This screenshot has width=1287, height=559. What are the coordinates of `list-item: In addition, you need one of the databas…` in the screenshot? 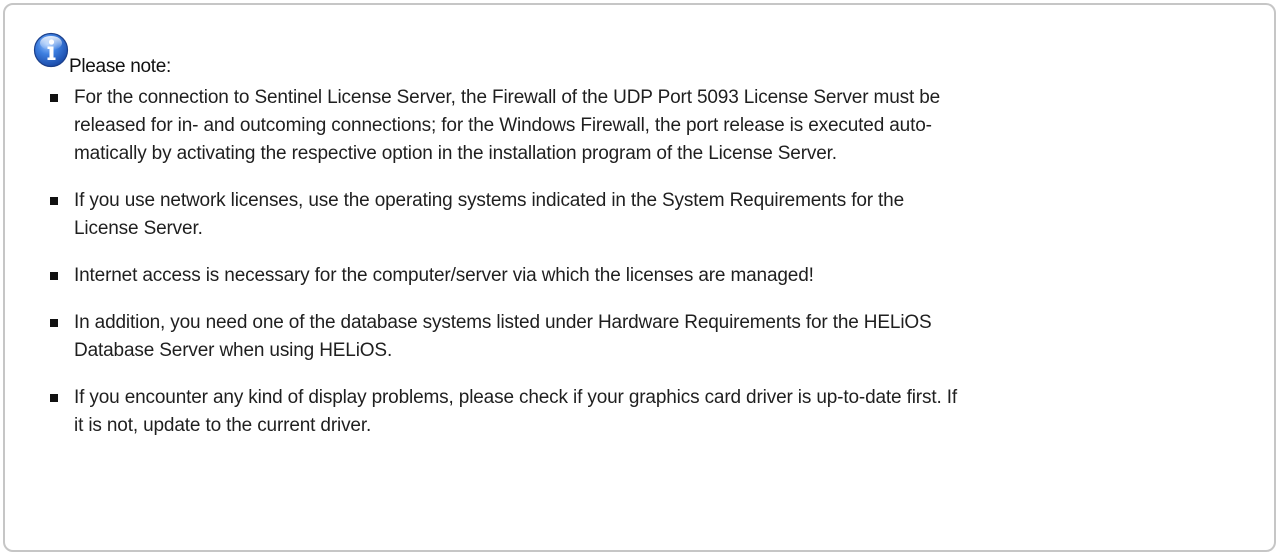 It's located at (650, 337).